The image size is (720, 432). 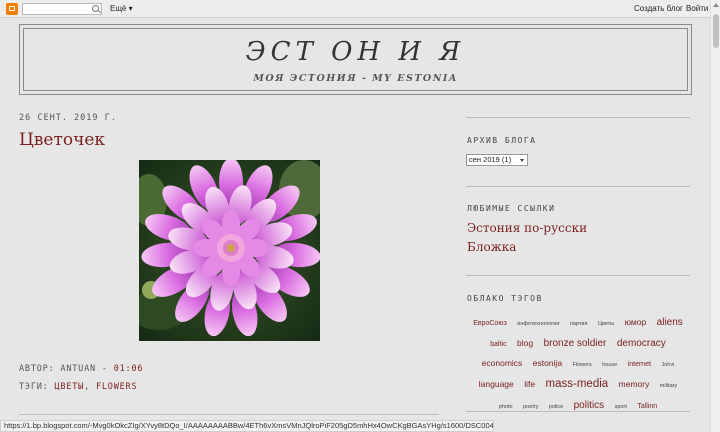 What do you see at coordinates (575, 343) in the screenshot?
I see `tag-cloud-item: bronze soldier` at bounding box center [575, 343].